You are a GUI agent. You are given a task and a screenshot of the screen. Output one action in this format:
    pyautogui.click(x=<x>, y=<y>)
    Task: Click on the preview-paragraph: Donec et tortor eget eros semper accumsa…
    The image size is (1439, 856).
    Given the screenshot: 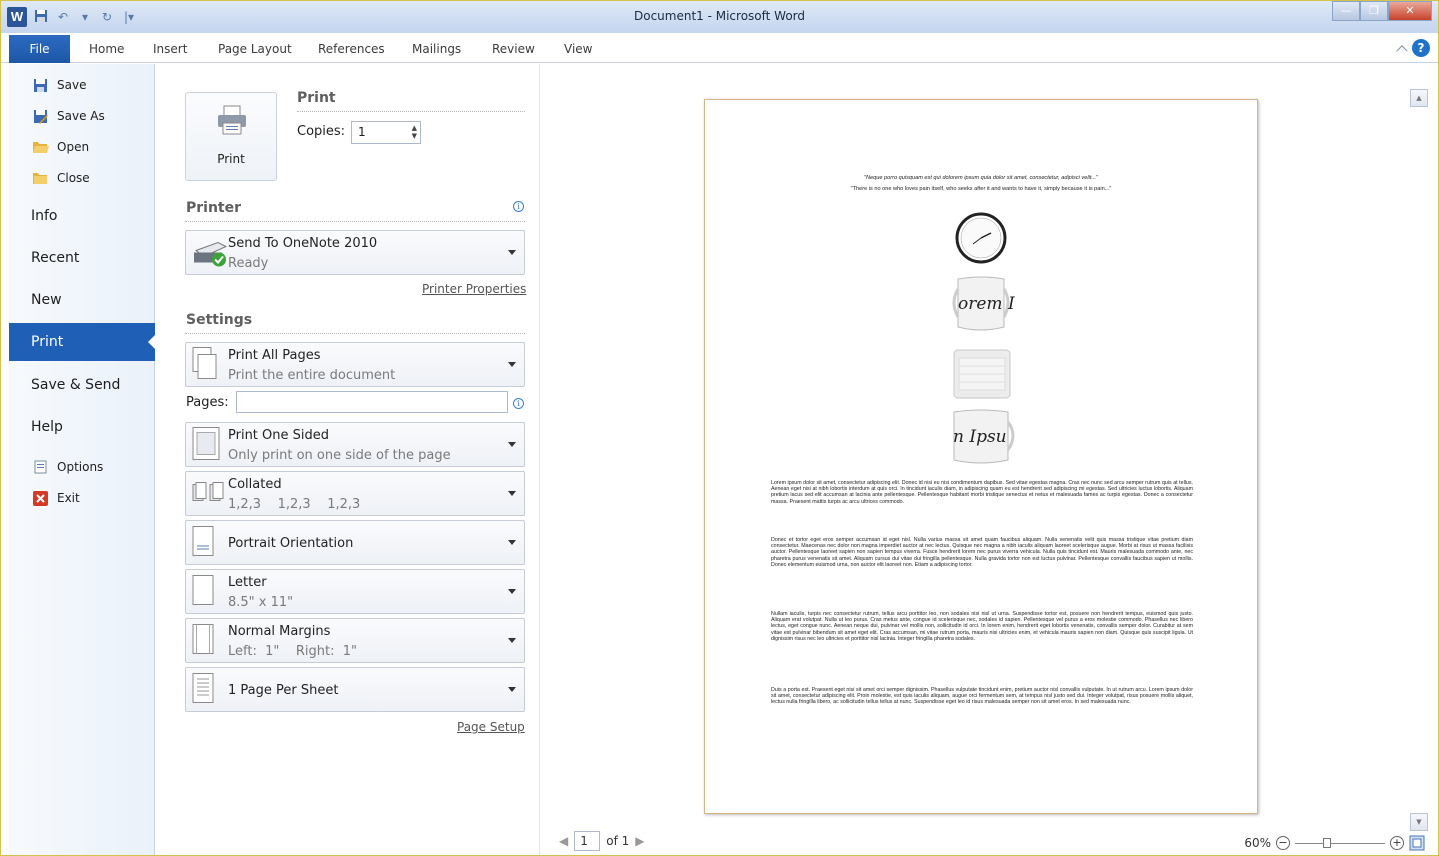 What is the action you would take?
    pyautogui.click(x=982, y=552)
    